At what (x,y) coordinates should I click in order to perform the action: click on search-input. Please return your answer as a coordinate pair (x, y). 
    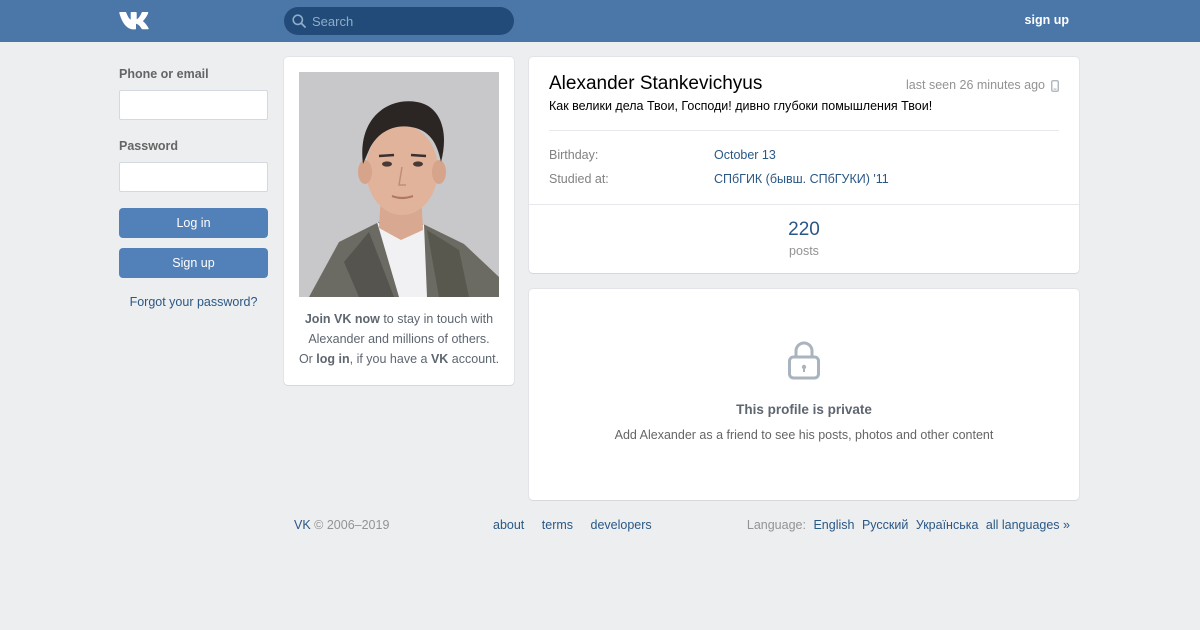
    Looking at the image, I should click on (410, 21).